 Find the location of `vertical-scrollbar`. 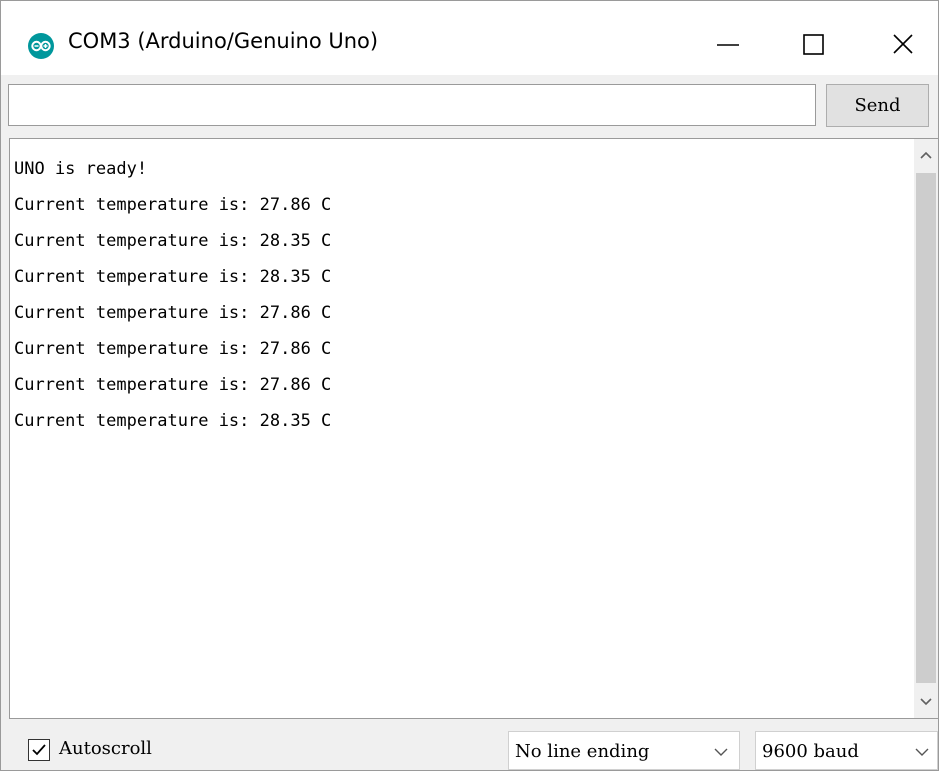

vertical-scrollbar is located at coordinates (926, 428).